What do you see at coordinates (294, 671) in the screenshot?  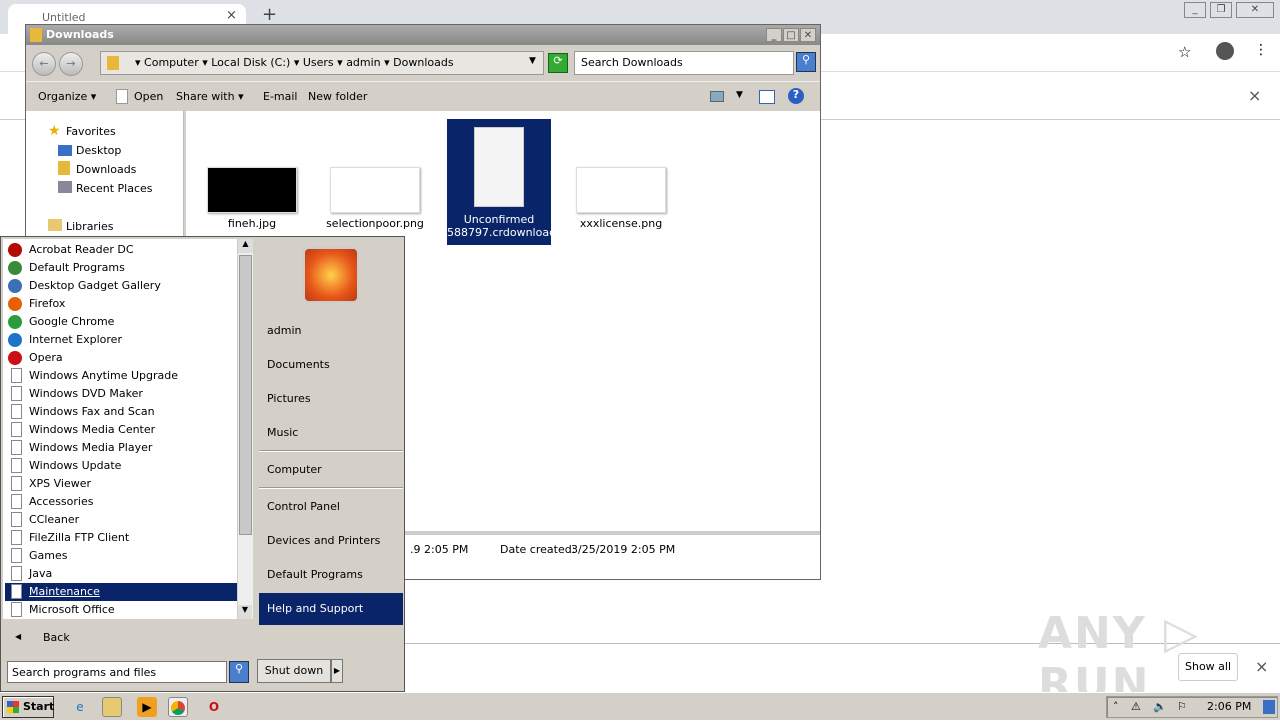 I see `shut-down-button: Shut down` at bounding box center [294, 671].